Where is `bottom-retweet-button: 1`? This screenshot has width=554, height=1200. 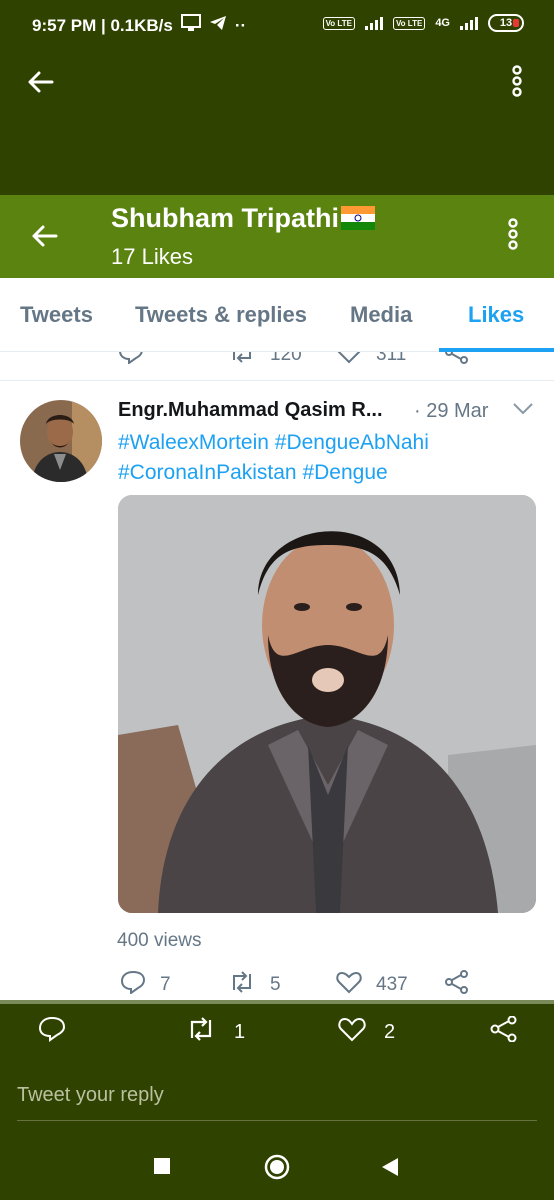 bottom-retweet-button: 1 is located at coordinates (215, 1032).